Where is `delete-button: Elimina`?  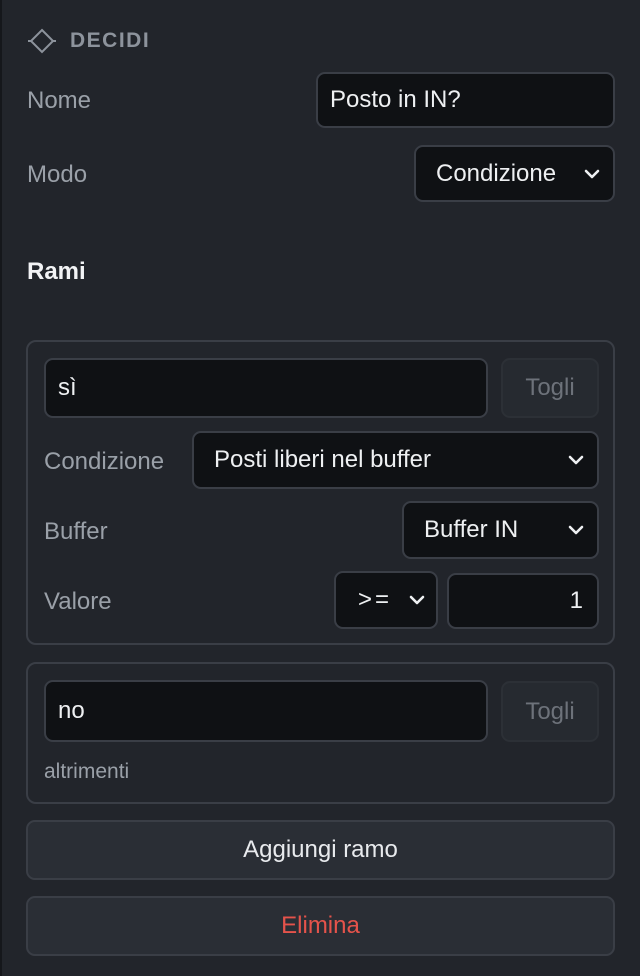 delete-button: Elimina is located at coordinates (320, 926).